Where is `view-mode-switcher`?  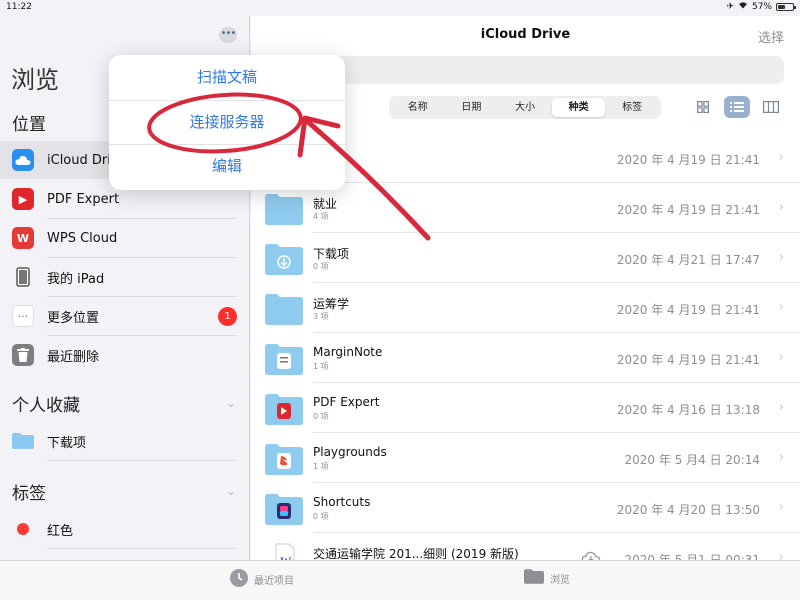 view-mode-switcher is located at coordinates (737, 107).